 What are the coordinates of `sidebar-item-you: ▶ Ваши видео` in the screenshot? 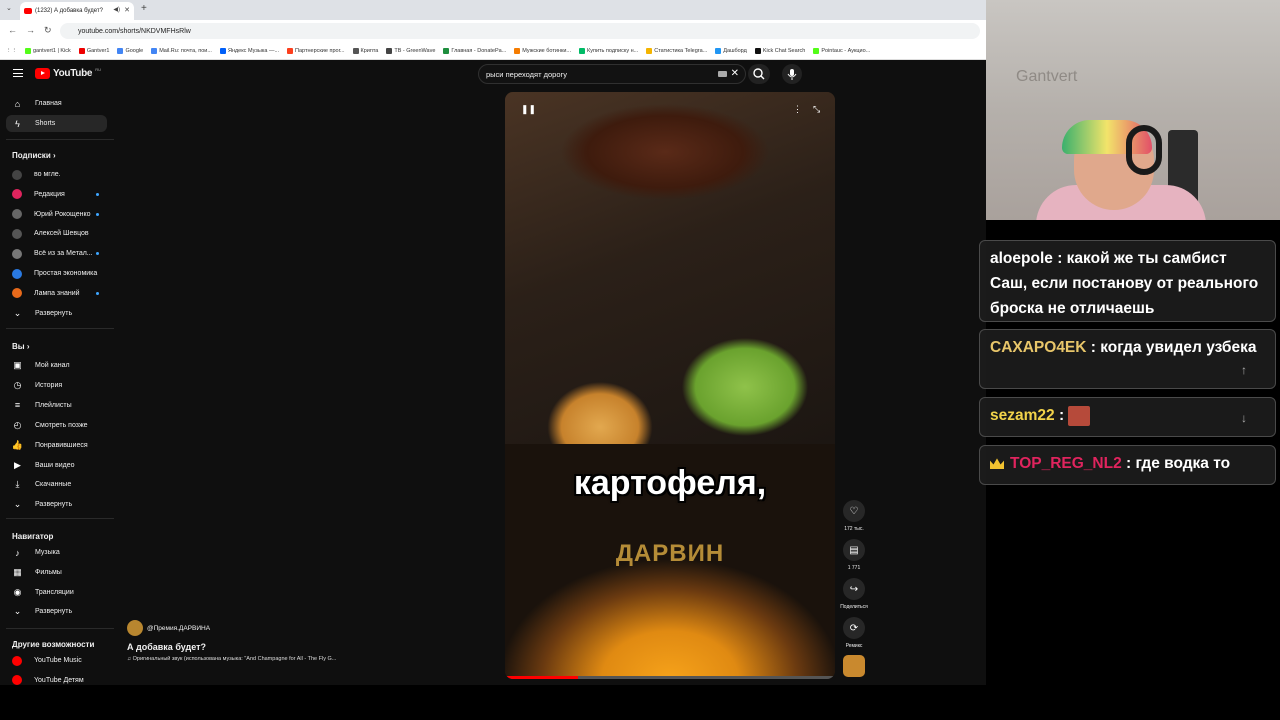 It's located at (56, 465).